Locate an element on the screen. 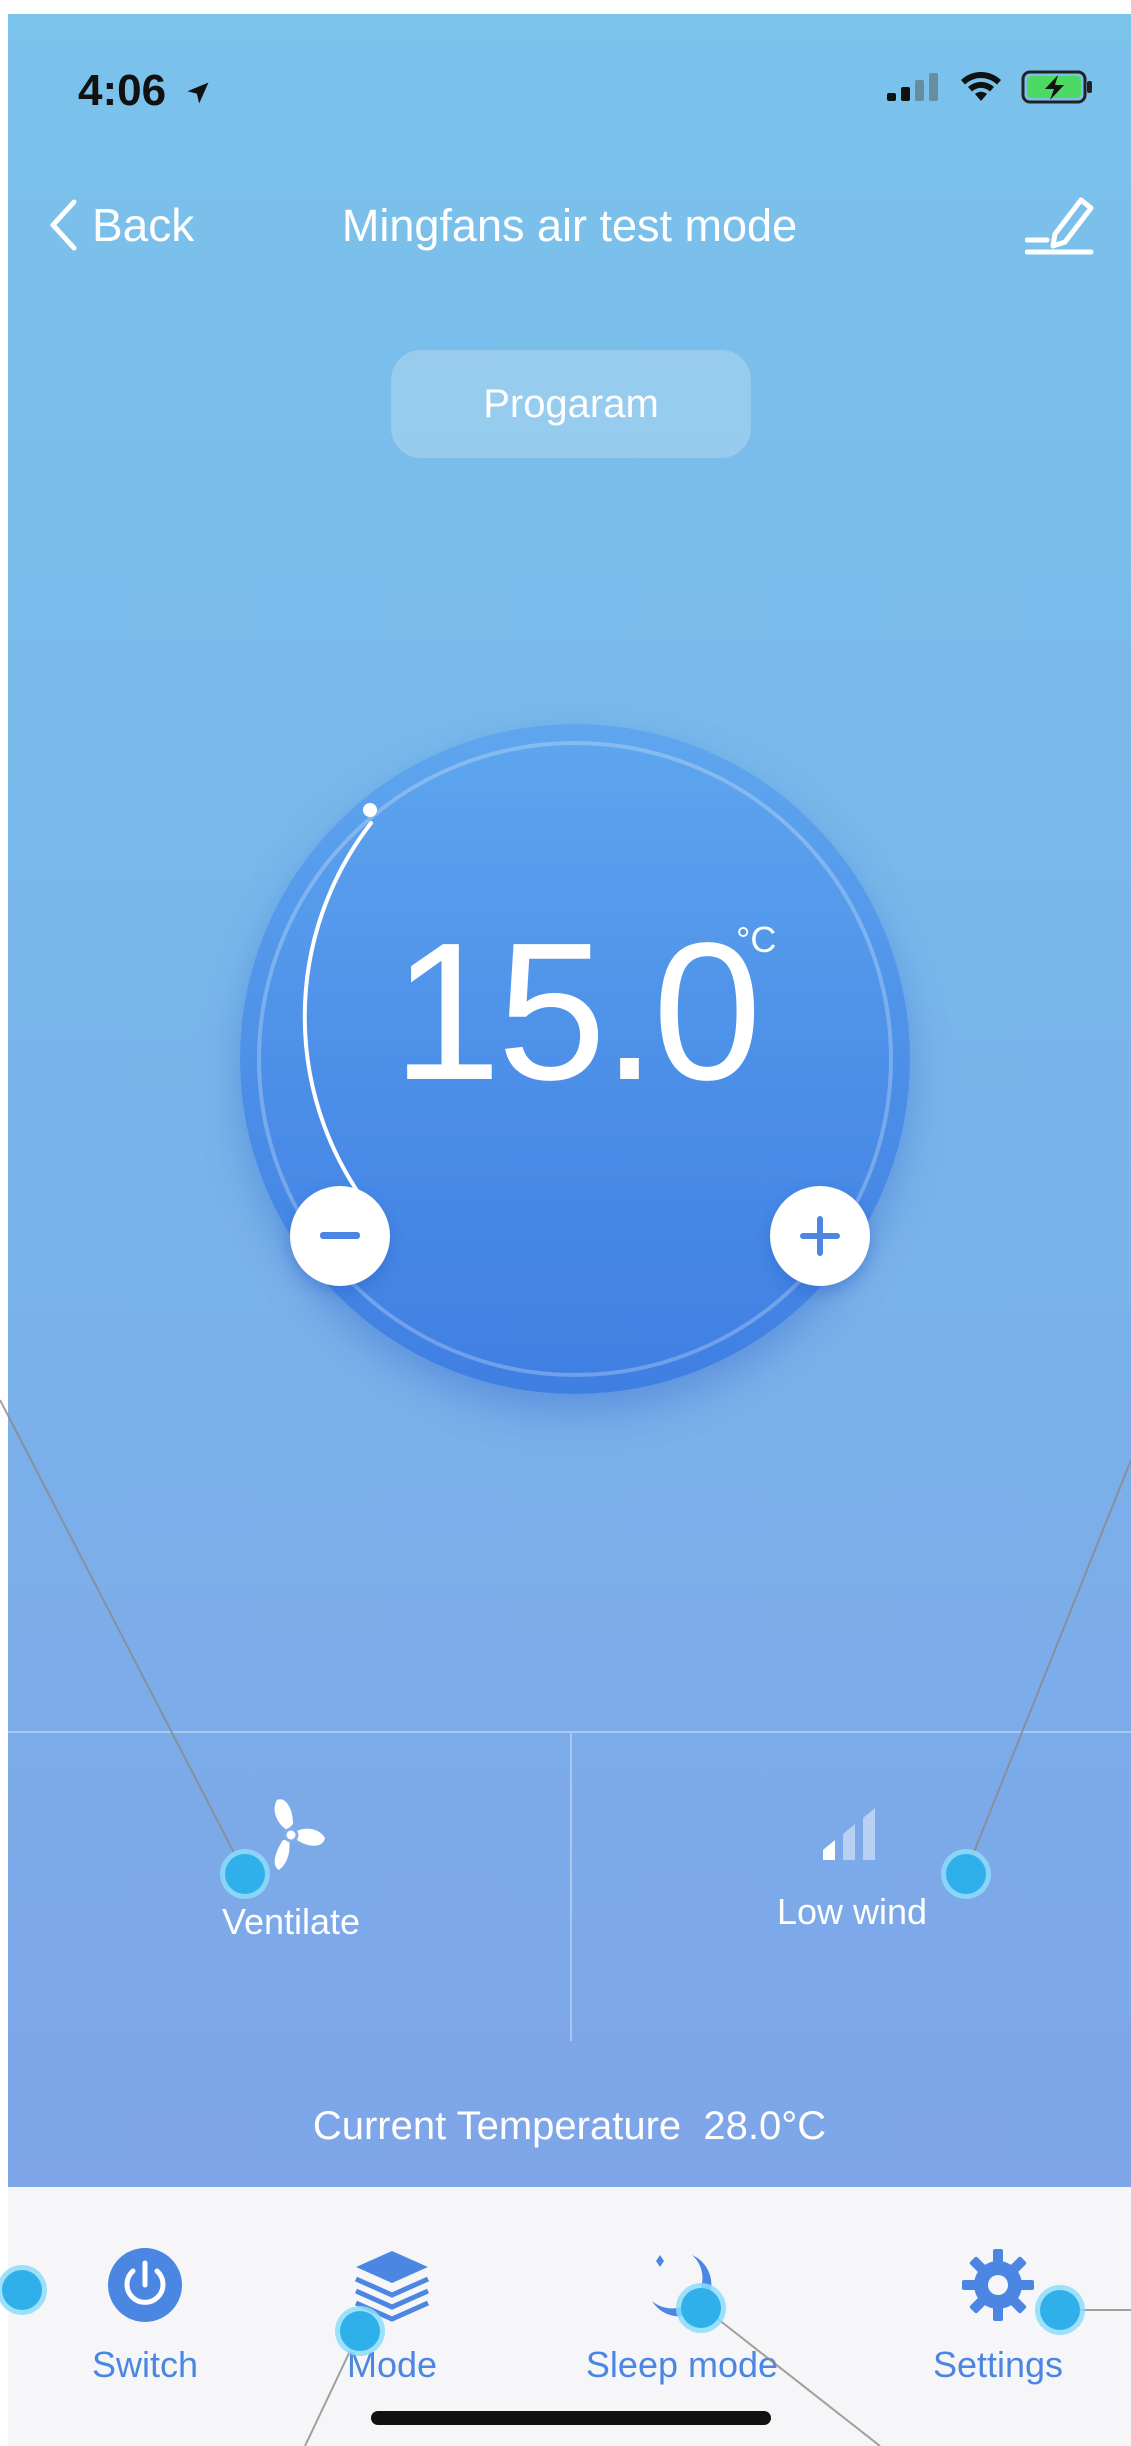 The width and height of the screenshot is (1131, 2446). battery-charging-icon is located at coordinates (1056, 87).